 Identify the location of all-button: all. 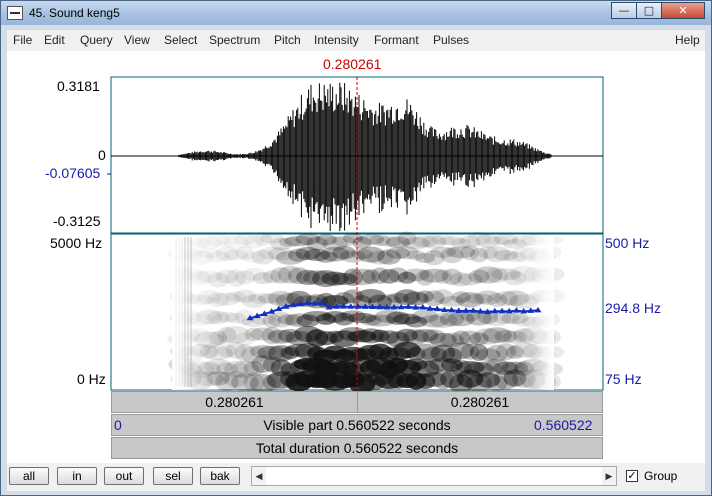
(29, 476).